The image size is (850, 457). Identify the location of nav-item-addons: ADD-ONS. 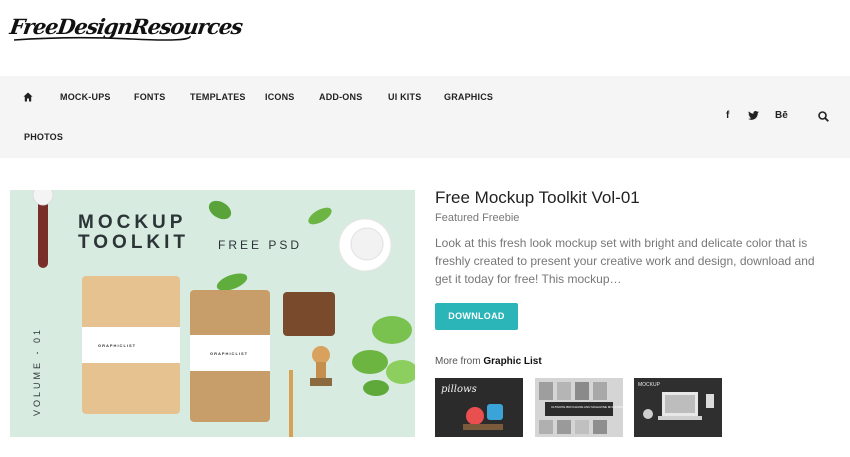
(340, 97).